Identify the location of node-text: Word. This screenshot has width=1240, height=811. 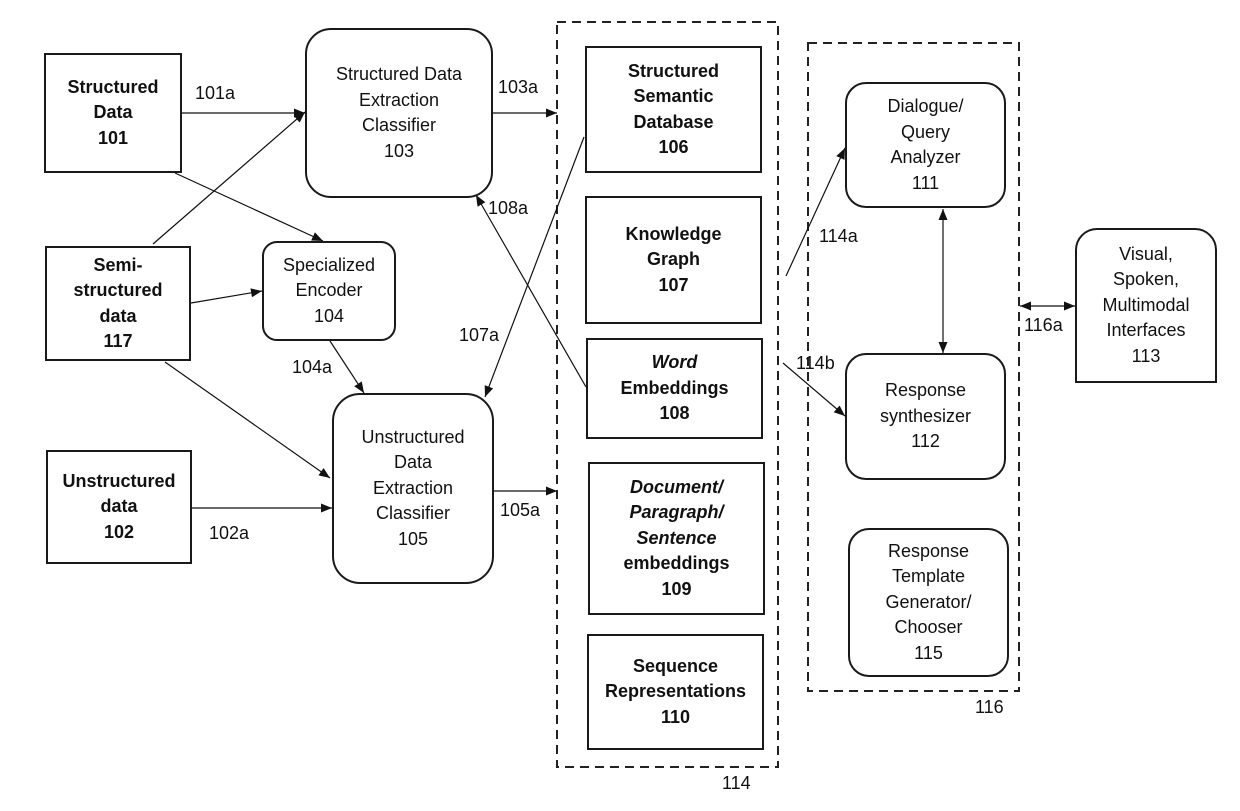
(674, 362).